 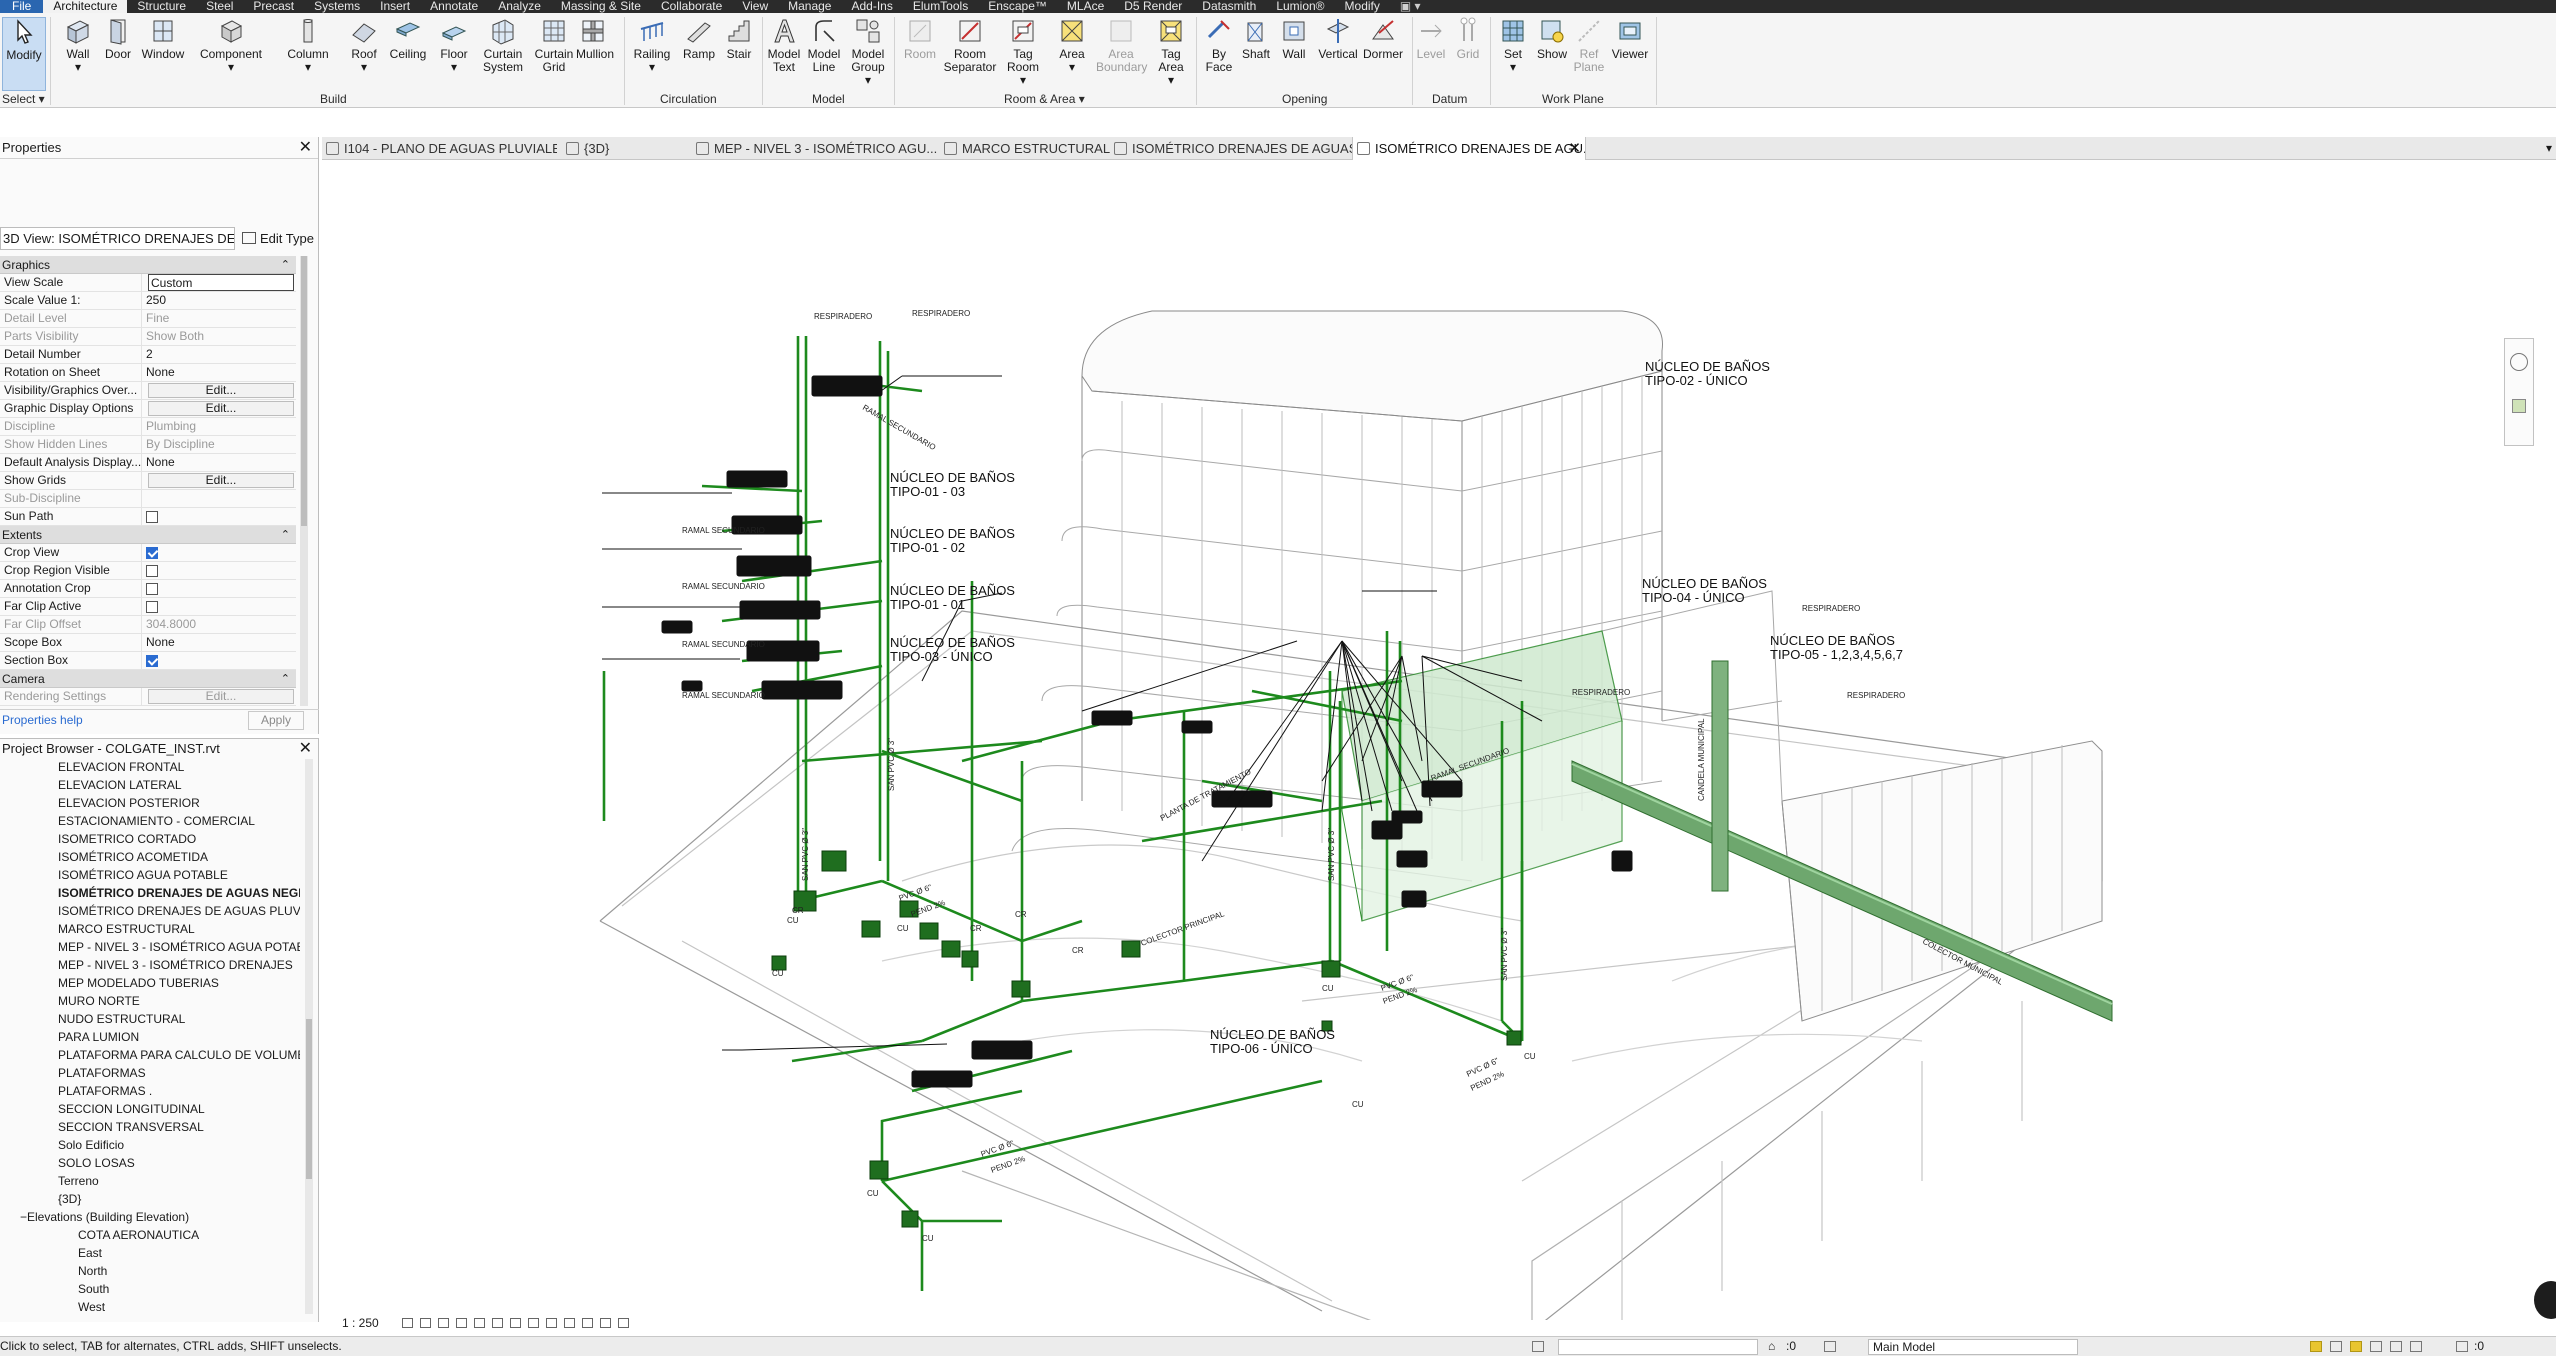 I want to click on railing-button: Railing ▾, so click(x=652, y=45).